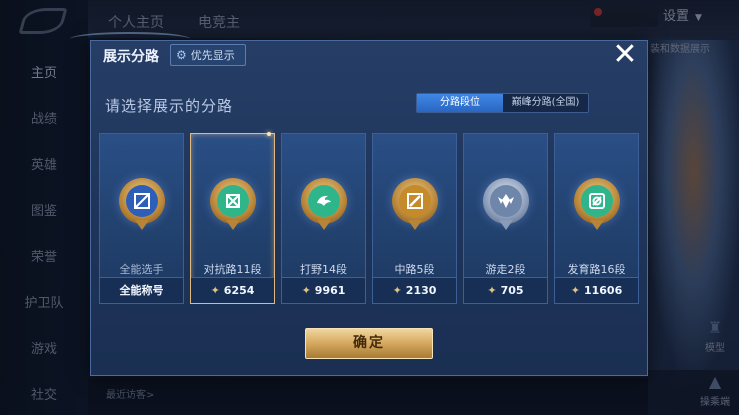  Describe the element at coordinates (169, 106) in the screenshot. I see `select-lane-prompt: 请选择展示的分路` at that location.